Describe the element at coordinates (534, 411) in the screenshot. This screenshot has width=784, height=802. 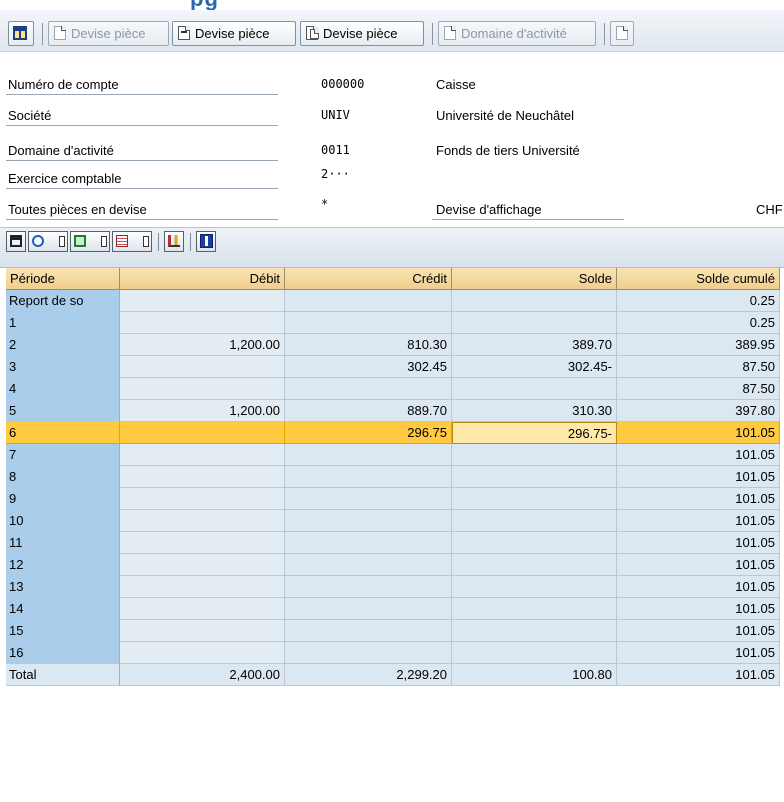
I see `cell-solde: 310.30` at that location.